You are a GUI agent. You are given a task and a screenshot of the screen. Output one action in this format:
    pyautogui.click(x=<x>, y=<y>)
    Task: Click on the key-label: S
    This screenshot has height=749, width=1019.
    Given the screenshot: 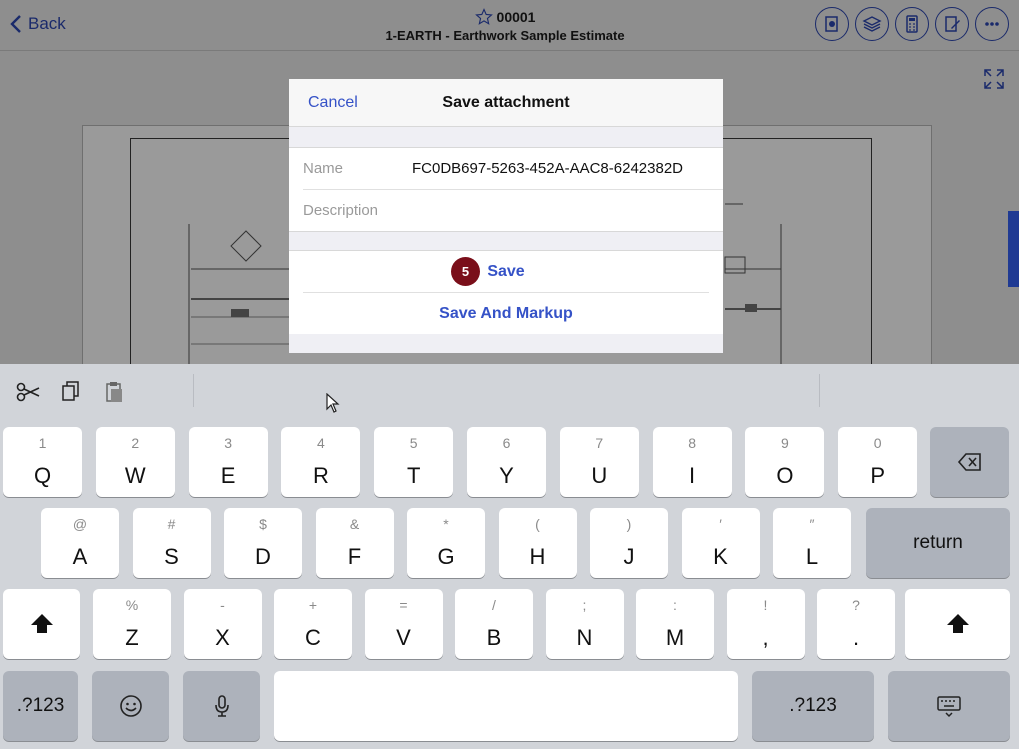 What is the action you would take?
    pyautogui.click(x=171, y=556)
    